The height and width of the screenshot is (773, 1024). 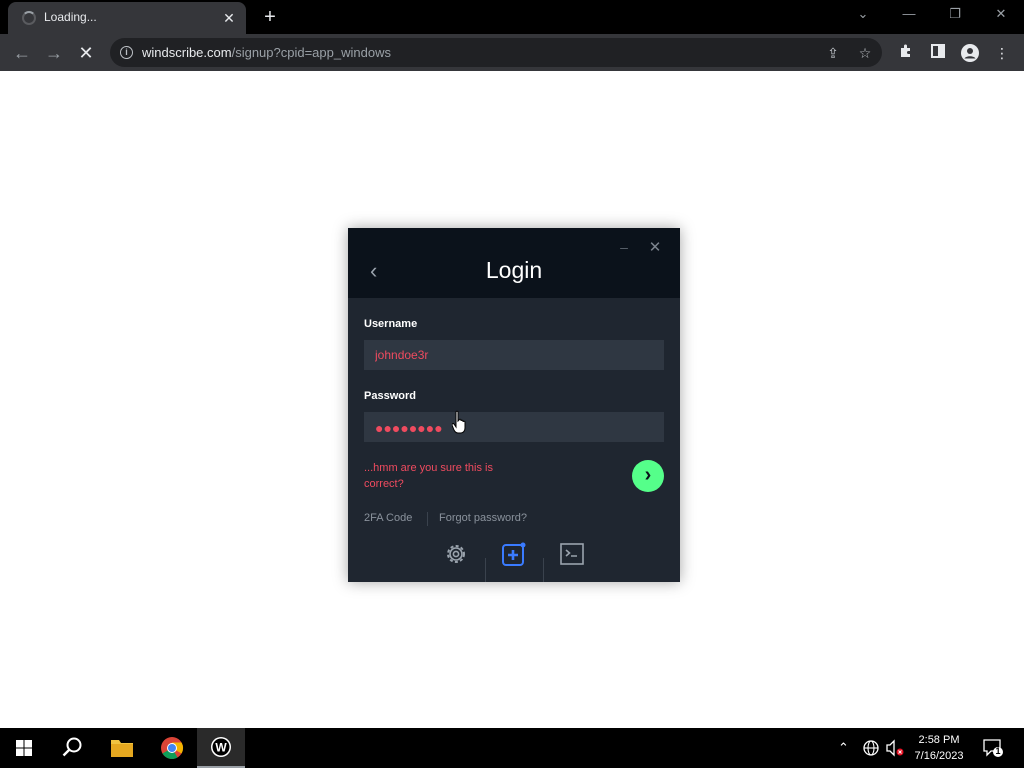 I want to click on twofa-code-link: 2FA Code, so click(x=388, y=518).